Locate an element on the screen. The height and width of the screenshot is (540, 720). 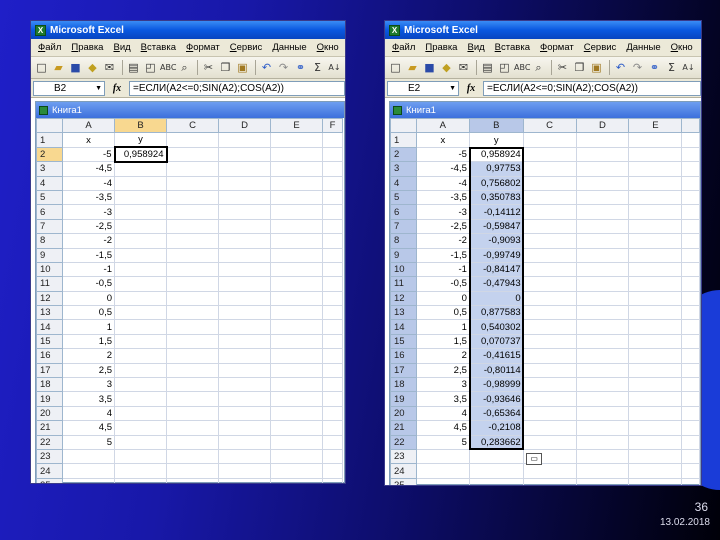
column-header-partial is located at coordinates (690, 125).